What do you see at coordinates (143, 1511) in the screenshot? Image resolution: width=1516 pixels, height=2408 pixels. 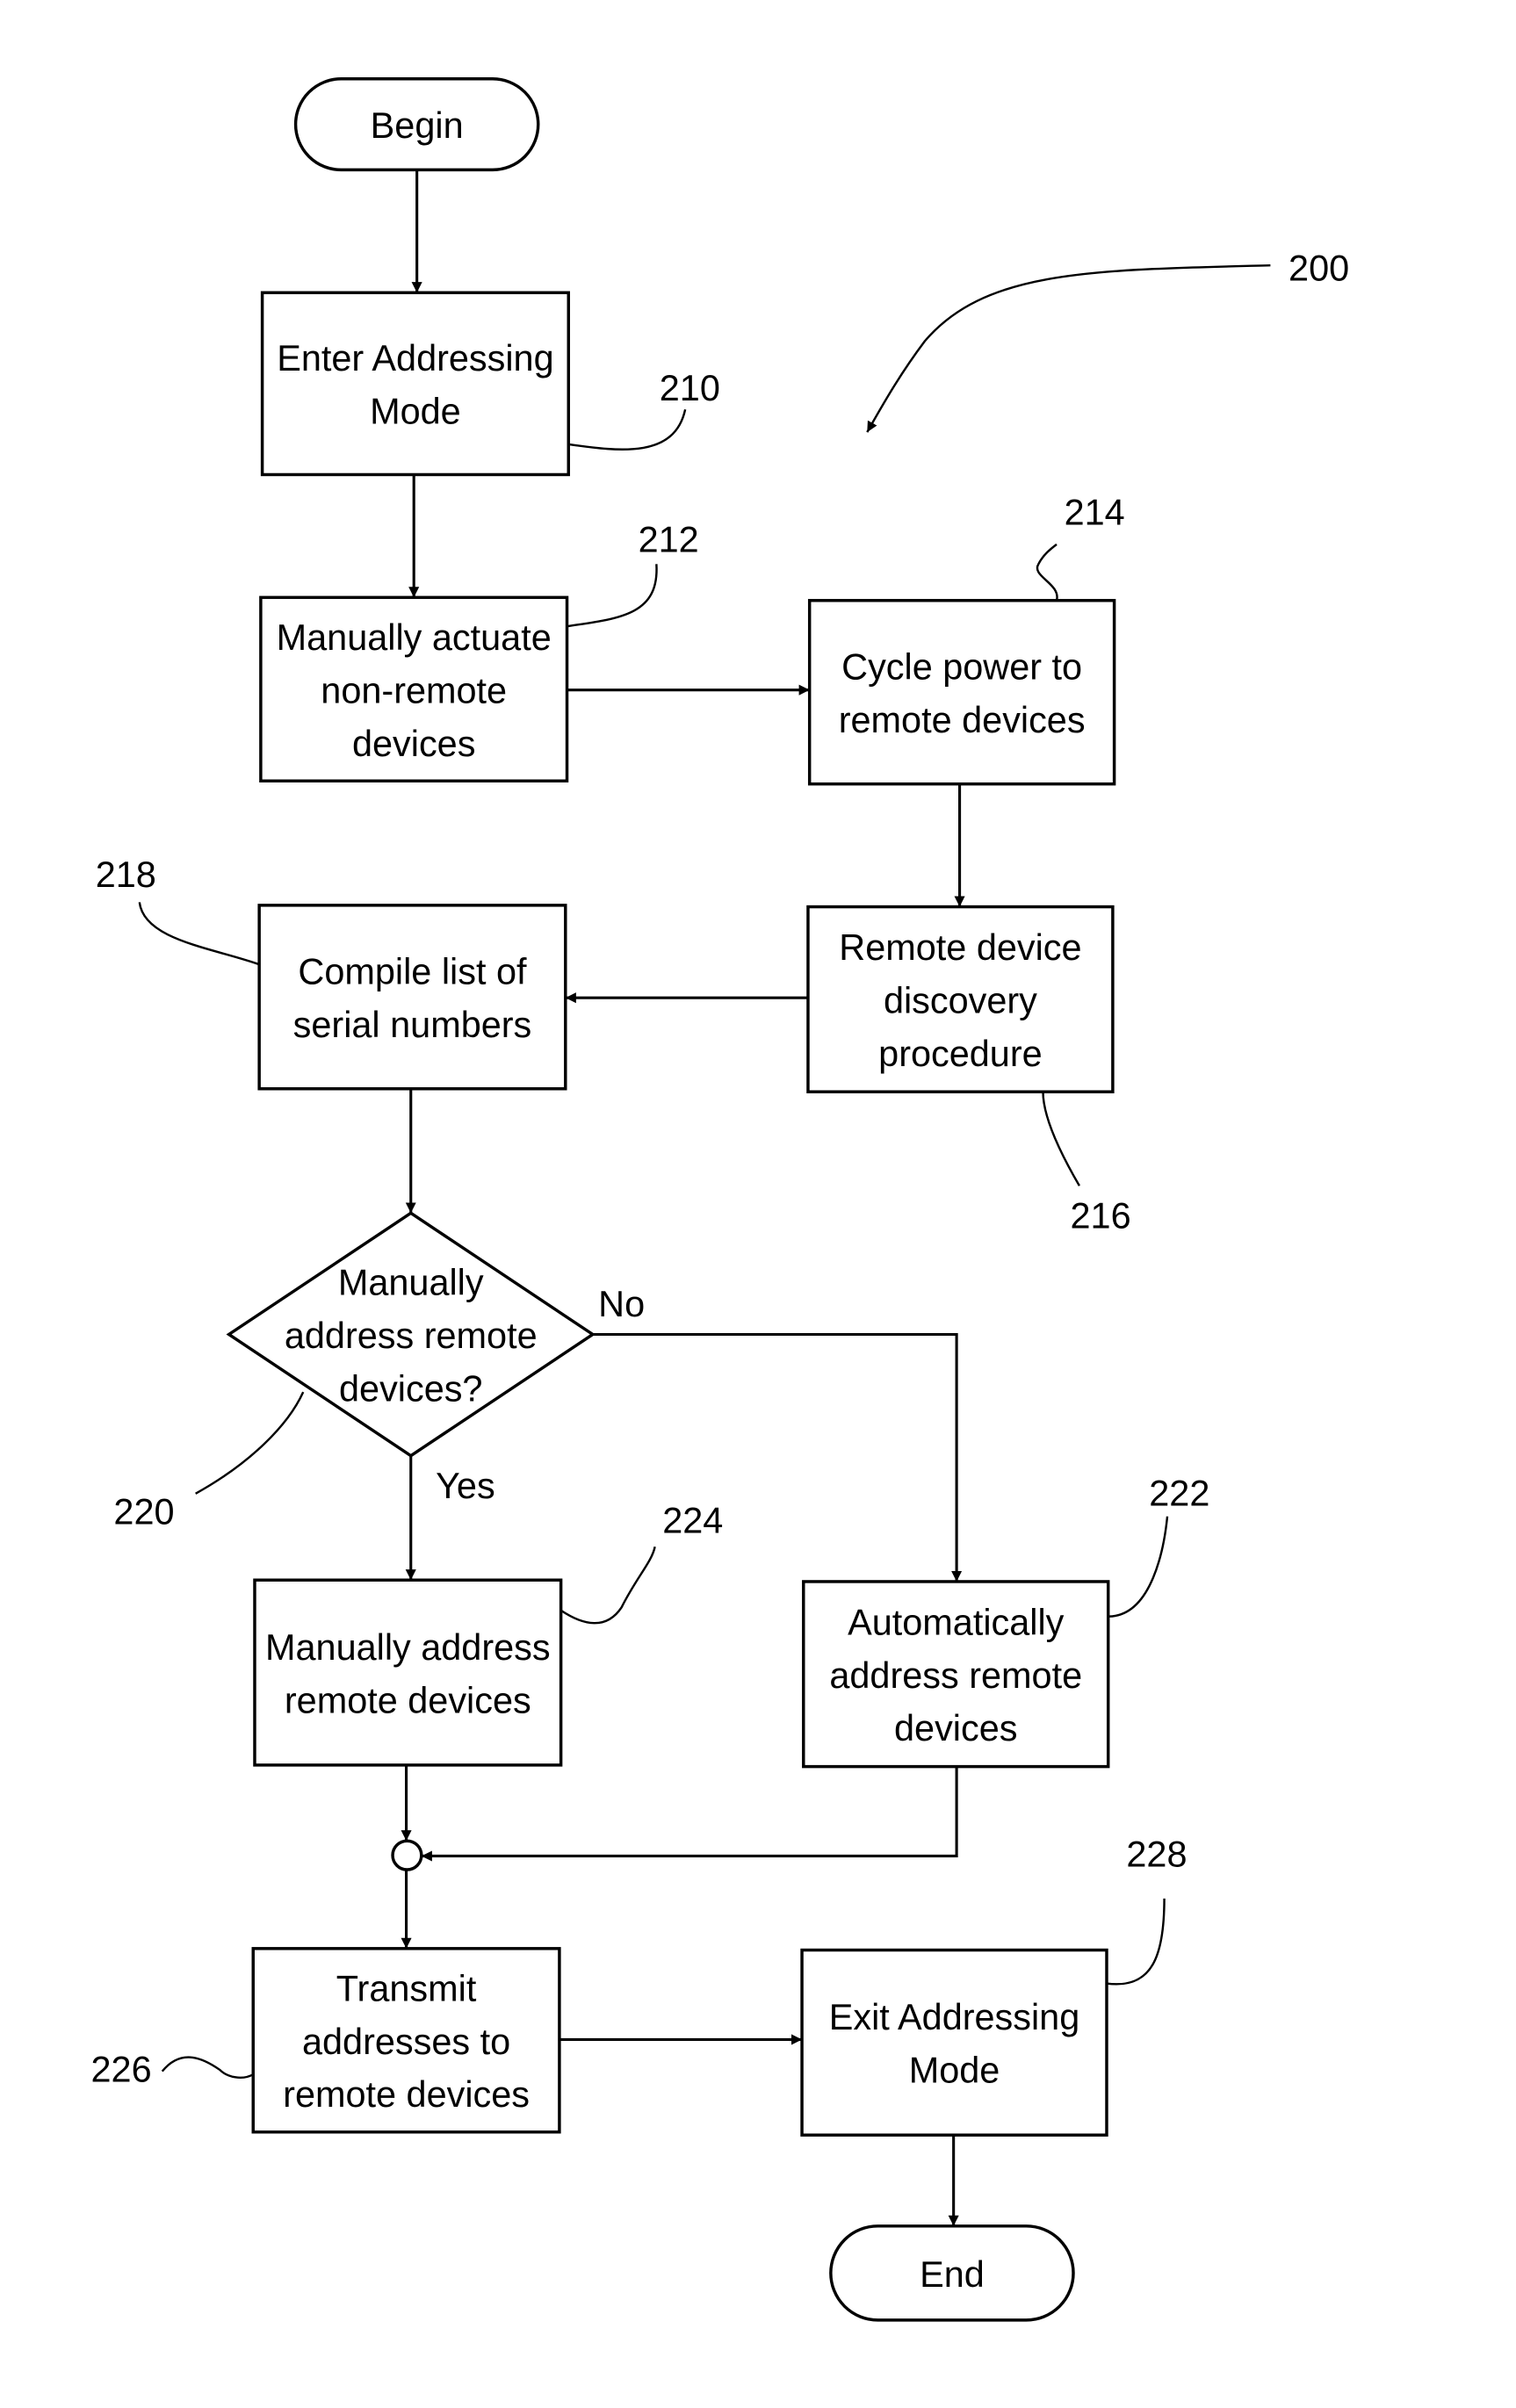 I see `reference-numeral-220: 220` at bounding box center [143, 1511].